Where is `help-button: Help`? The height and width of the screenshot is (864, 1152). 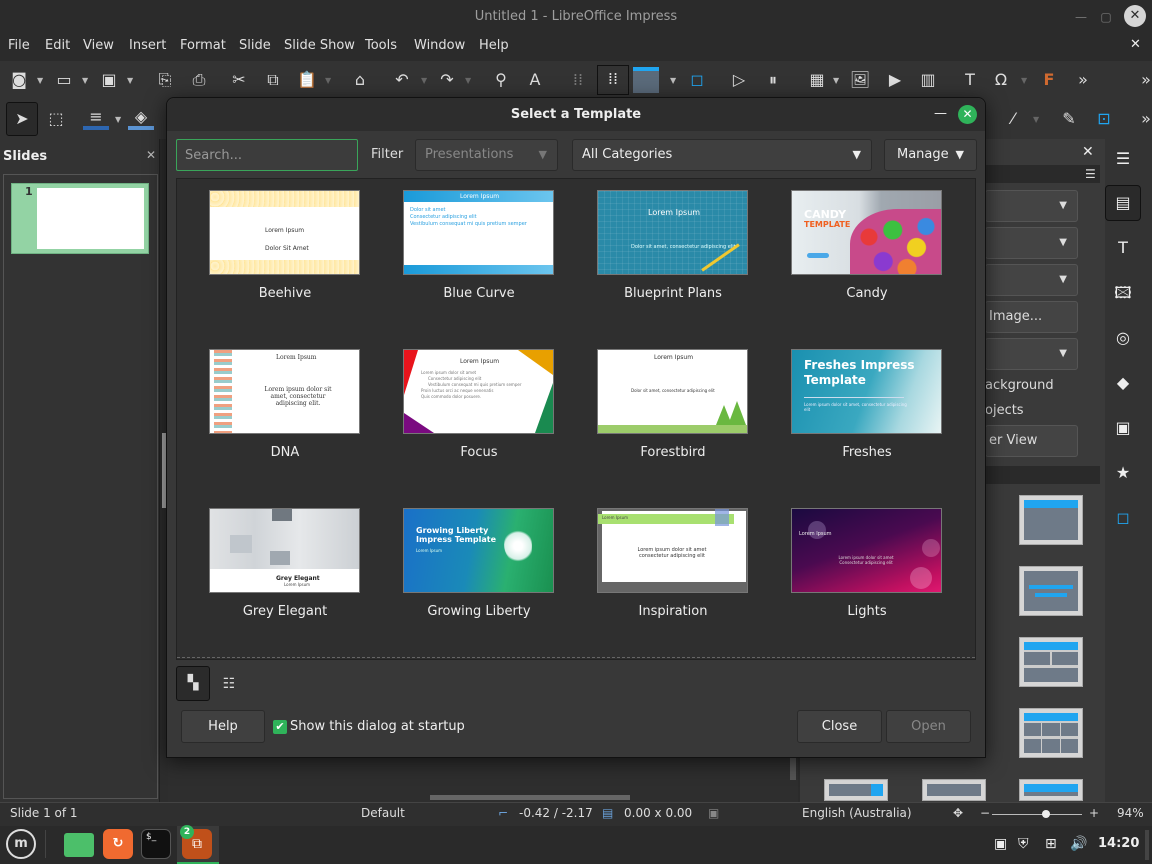
help-button: Help is located at coordinates (223, 726).